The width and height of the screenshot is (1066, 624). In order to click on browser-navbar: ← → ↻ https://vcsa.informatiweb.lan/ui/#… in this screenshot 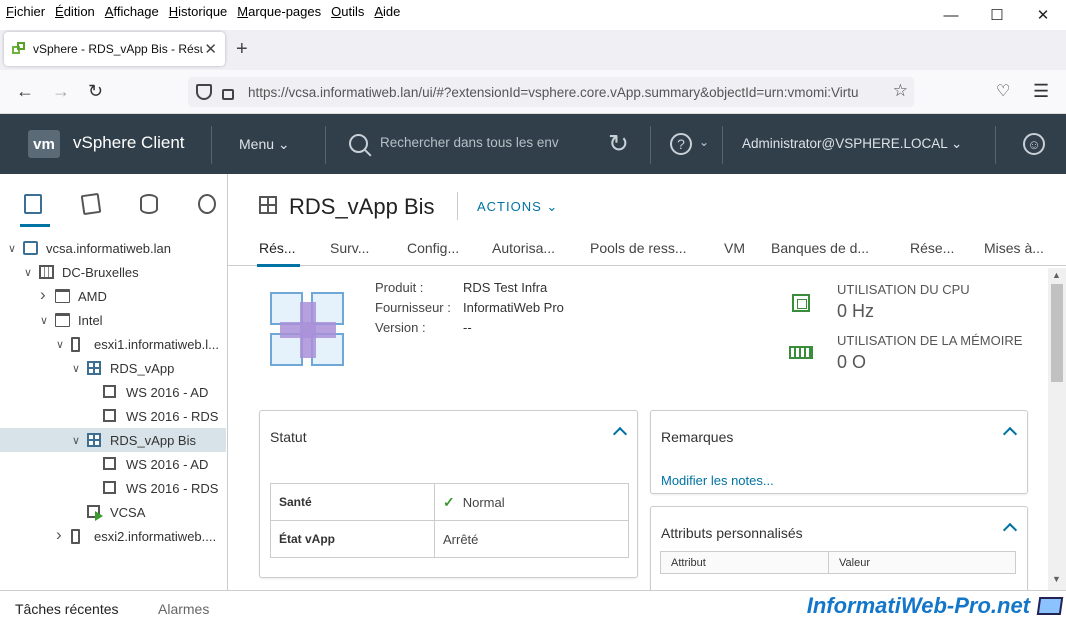, I will do `click(533, 92)`.